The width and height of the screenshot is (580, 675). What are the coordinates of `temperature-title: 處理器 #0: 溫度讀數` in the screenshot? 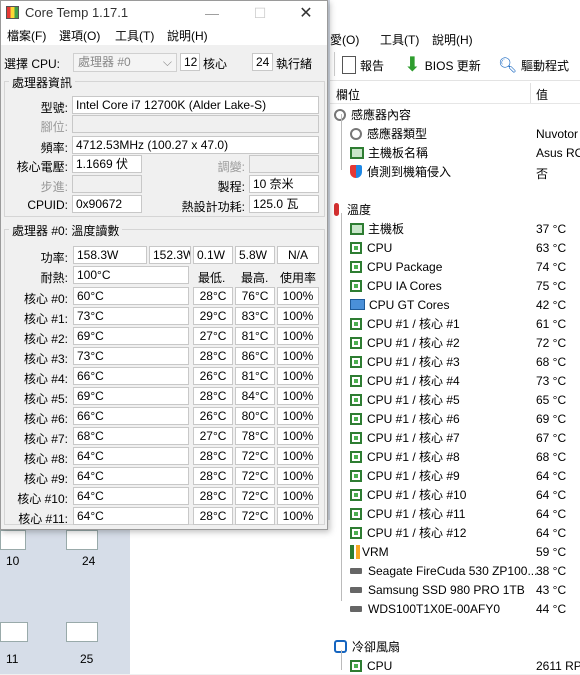 It's located at (66, 230).